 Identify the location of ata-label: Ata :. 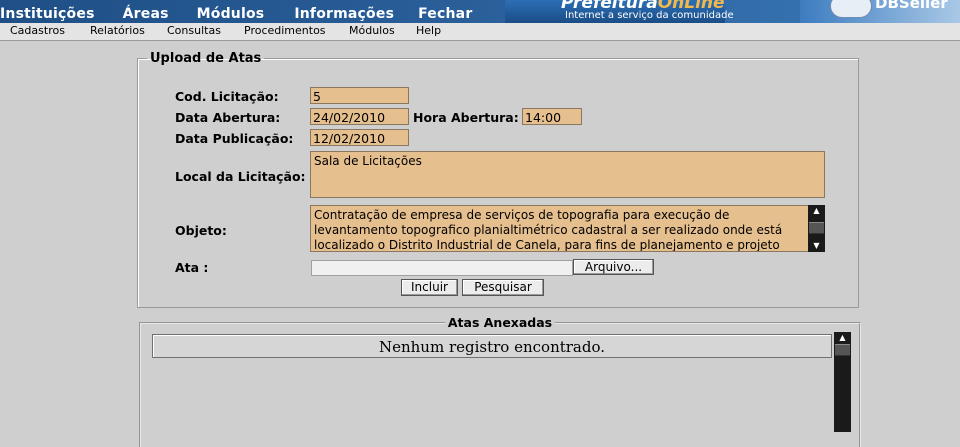
(192, 267).